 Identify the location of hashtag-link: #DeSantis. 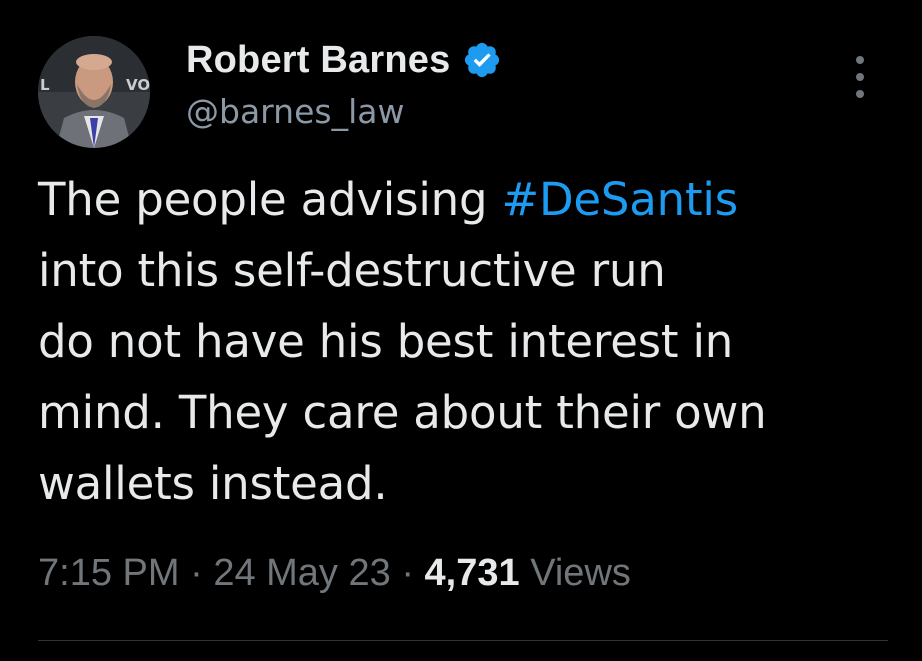
(619, 199).